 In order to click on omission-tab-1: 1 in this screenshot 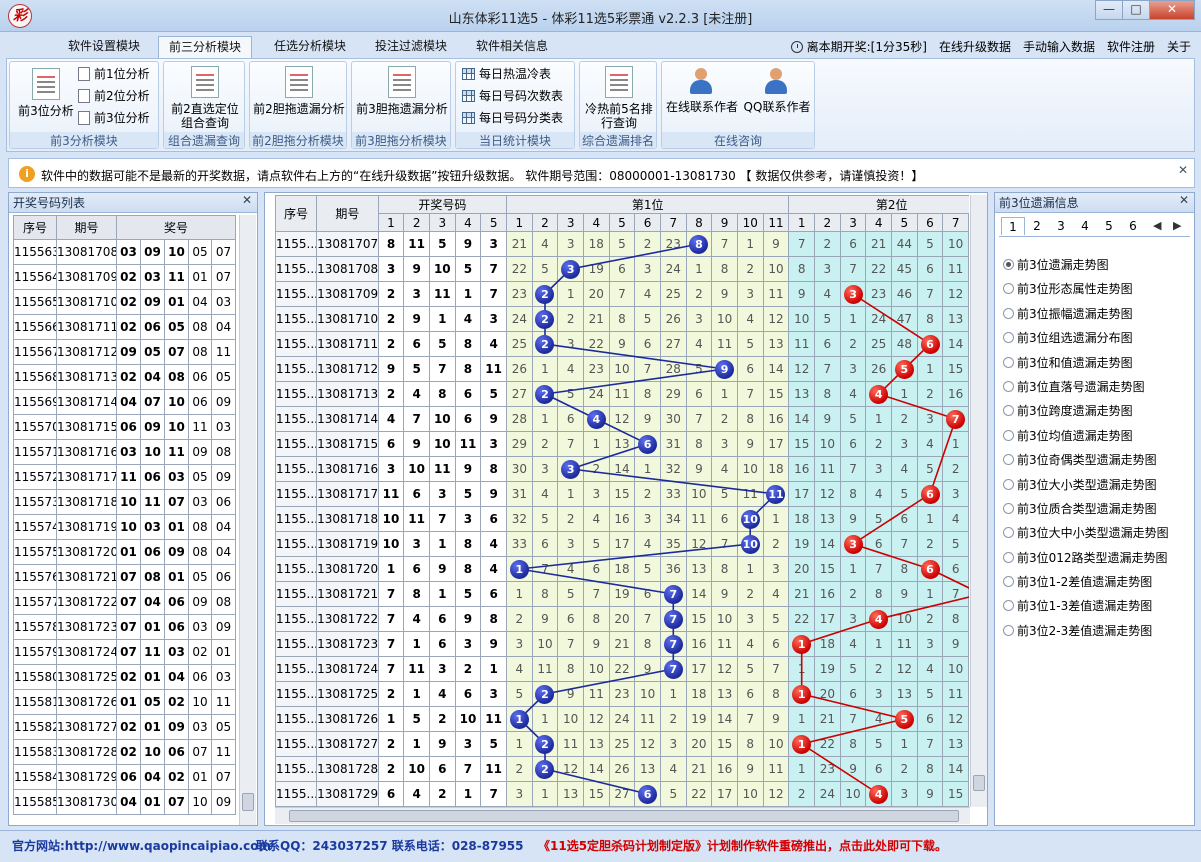, I will do `click(1013, 226)`.